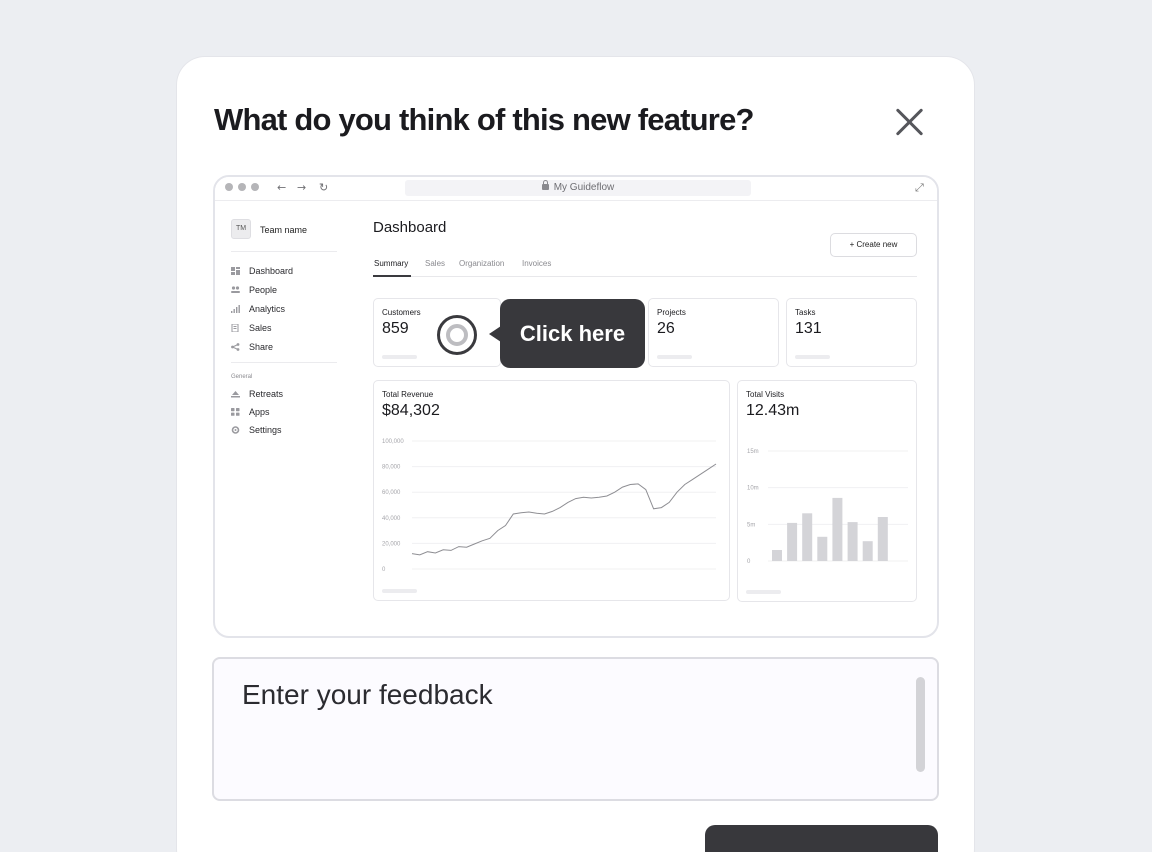 The image size is (1152, 852). What do you see at coordinates (713, 332) in the screenshot?
I see `projects-card: Projects 26` at bounding box center [713, 332].